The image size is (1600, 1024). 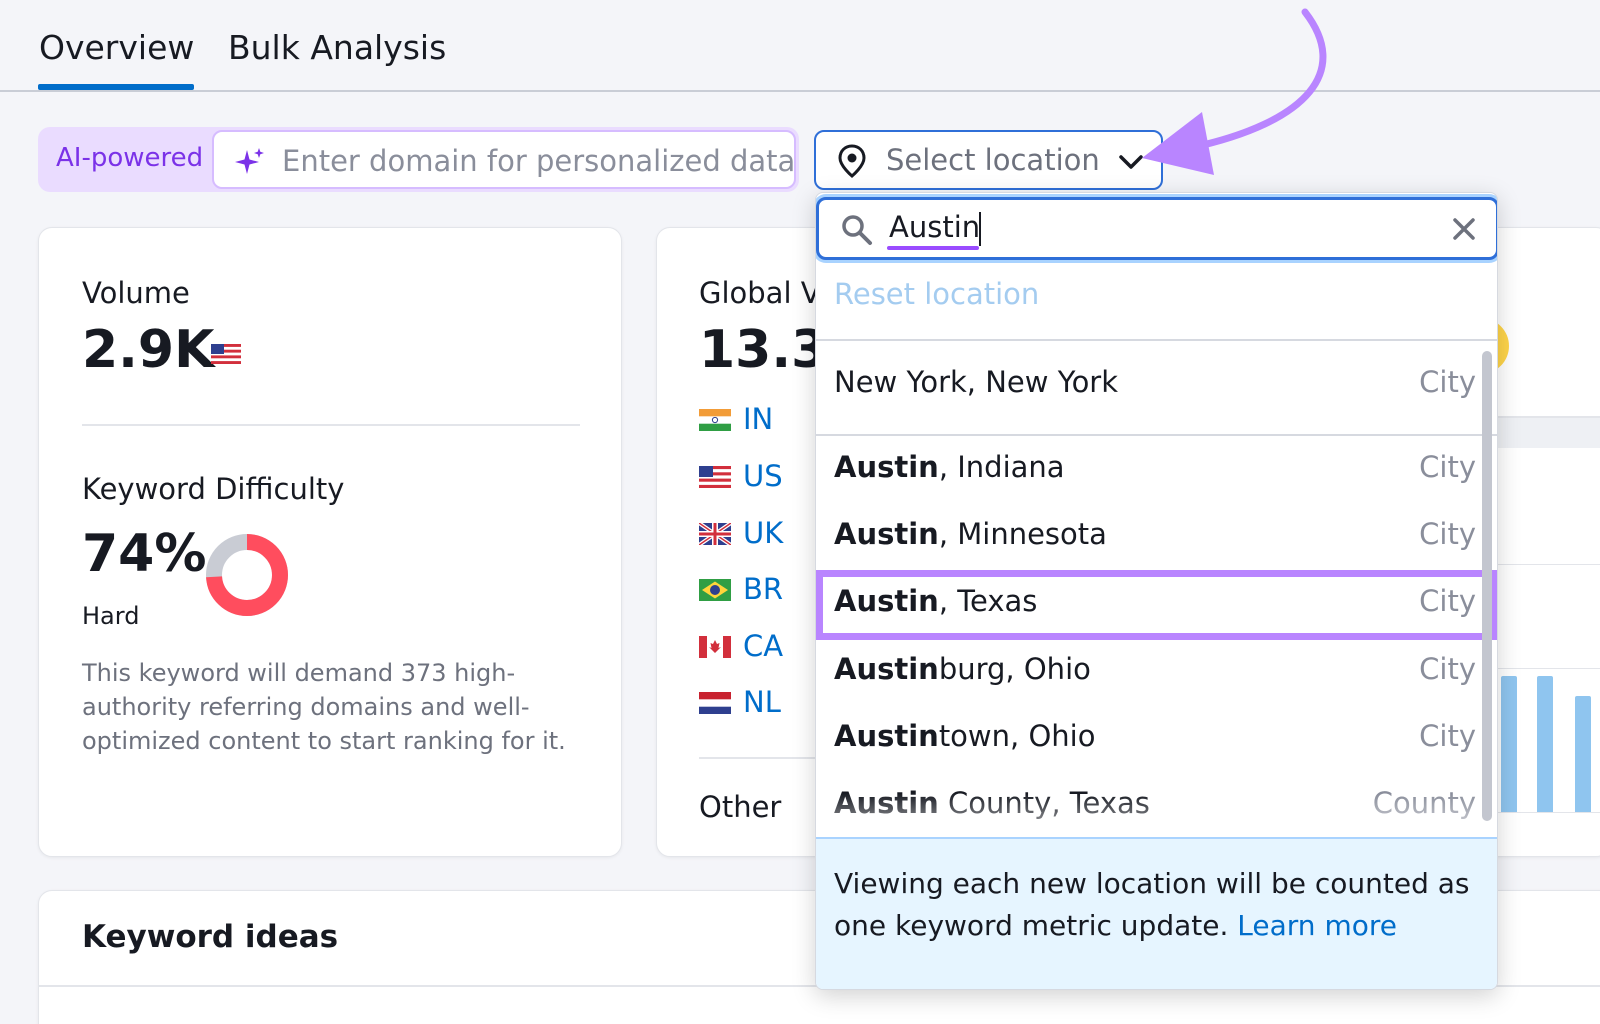 What do you see at coordinates (852, 161) in the screenshot?
I see `location-pin-icon` at bounding box center [852, 161].